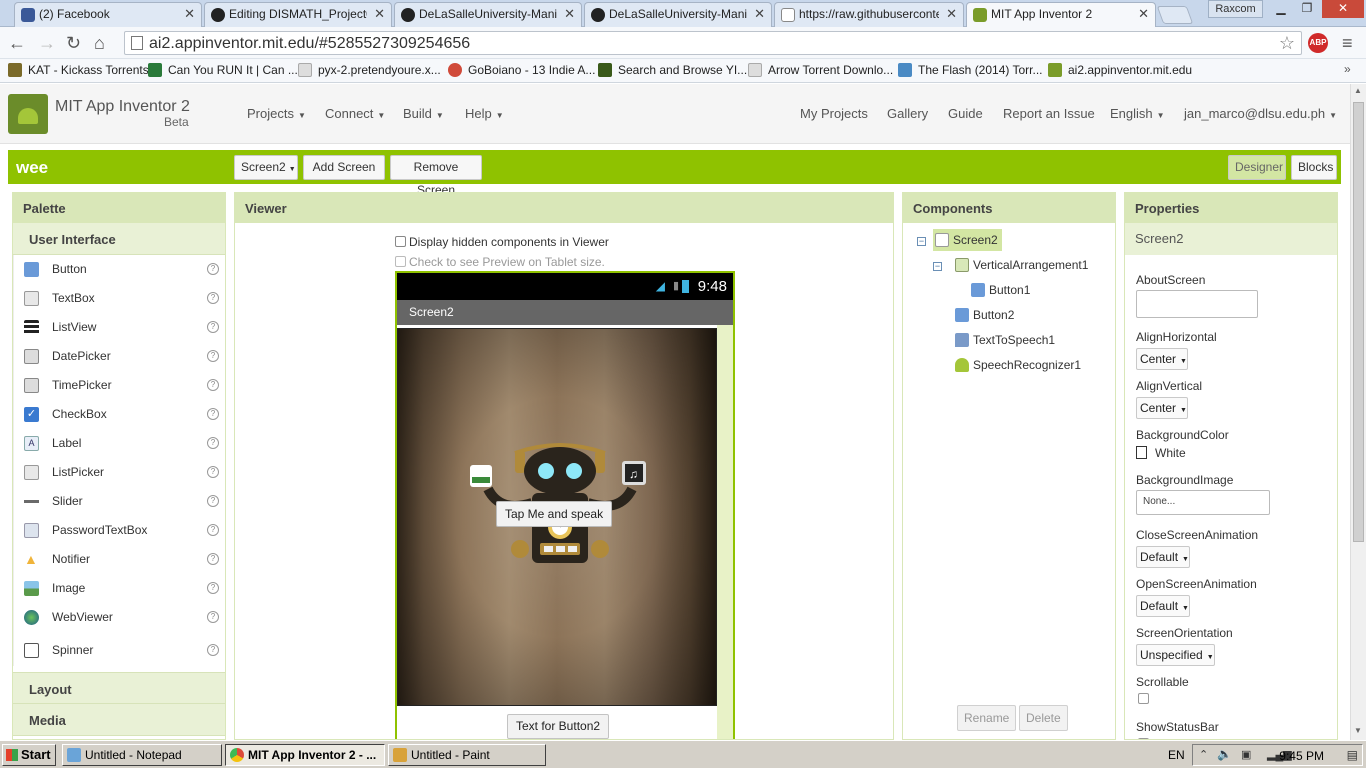 The width and height of the screenshot is (1366, 768). I want to click on palette-item-slider: Slider?, so click(119, 501).